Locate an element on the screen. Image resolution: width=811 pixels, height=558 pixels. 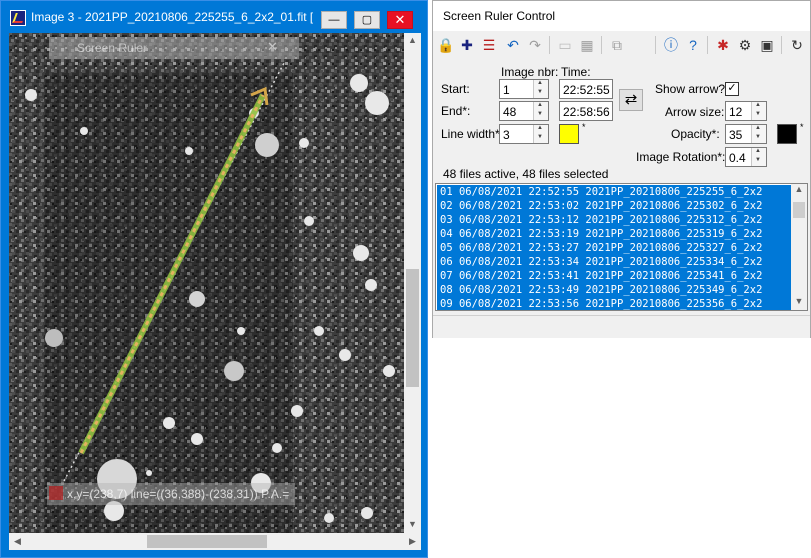
shuffle-icon: ⇄ is located at coordinates (631, 99).